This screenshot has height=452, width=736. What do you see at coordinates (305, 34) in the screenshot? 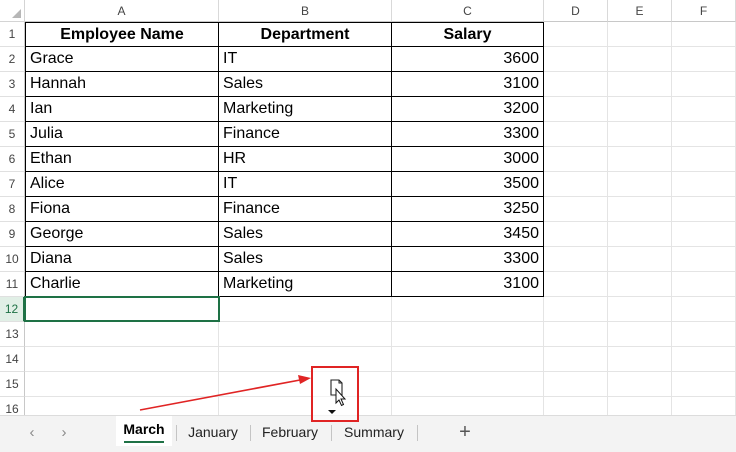
I see `table-header-cell: Department` at bounding box center [305, 34].